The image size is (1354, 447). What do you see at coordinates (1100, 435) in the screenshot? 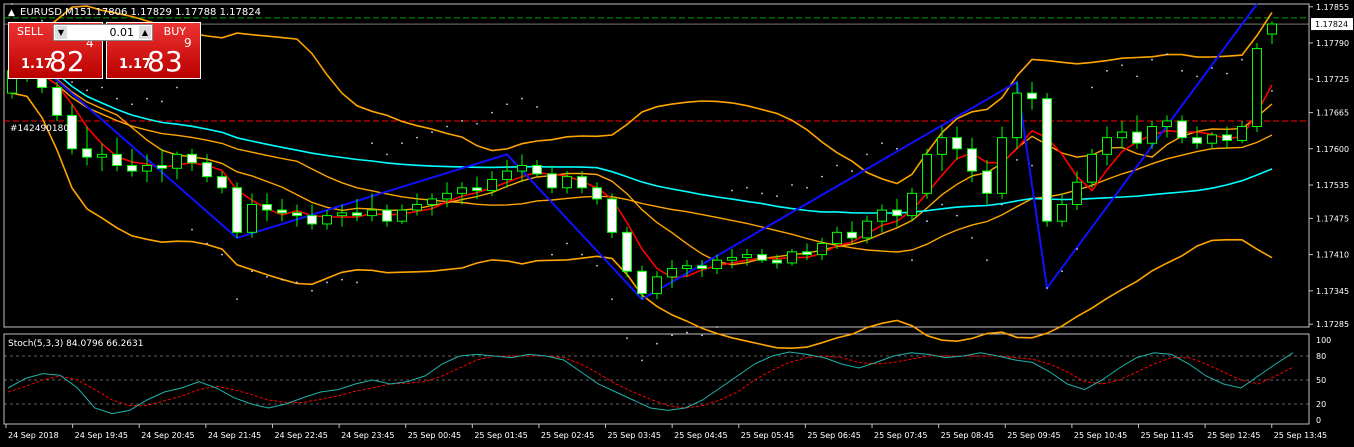
I see `time-tick-label: 25 Sep 10:45` at bounding box center [1100, 435].